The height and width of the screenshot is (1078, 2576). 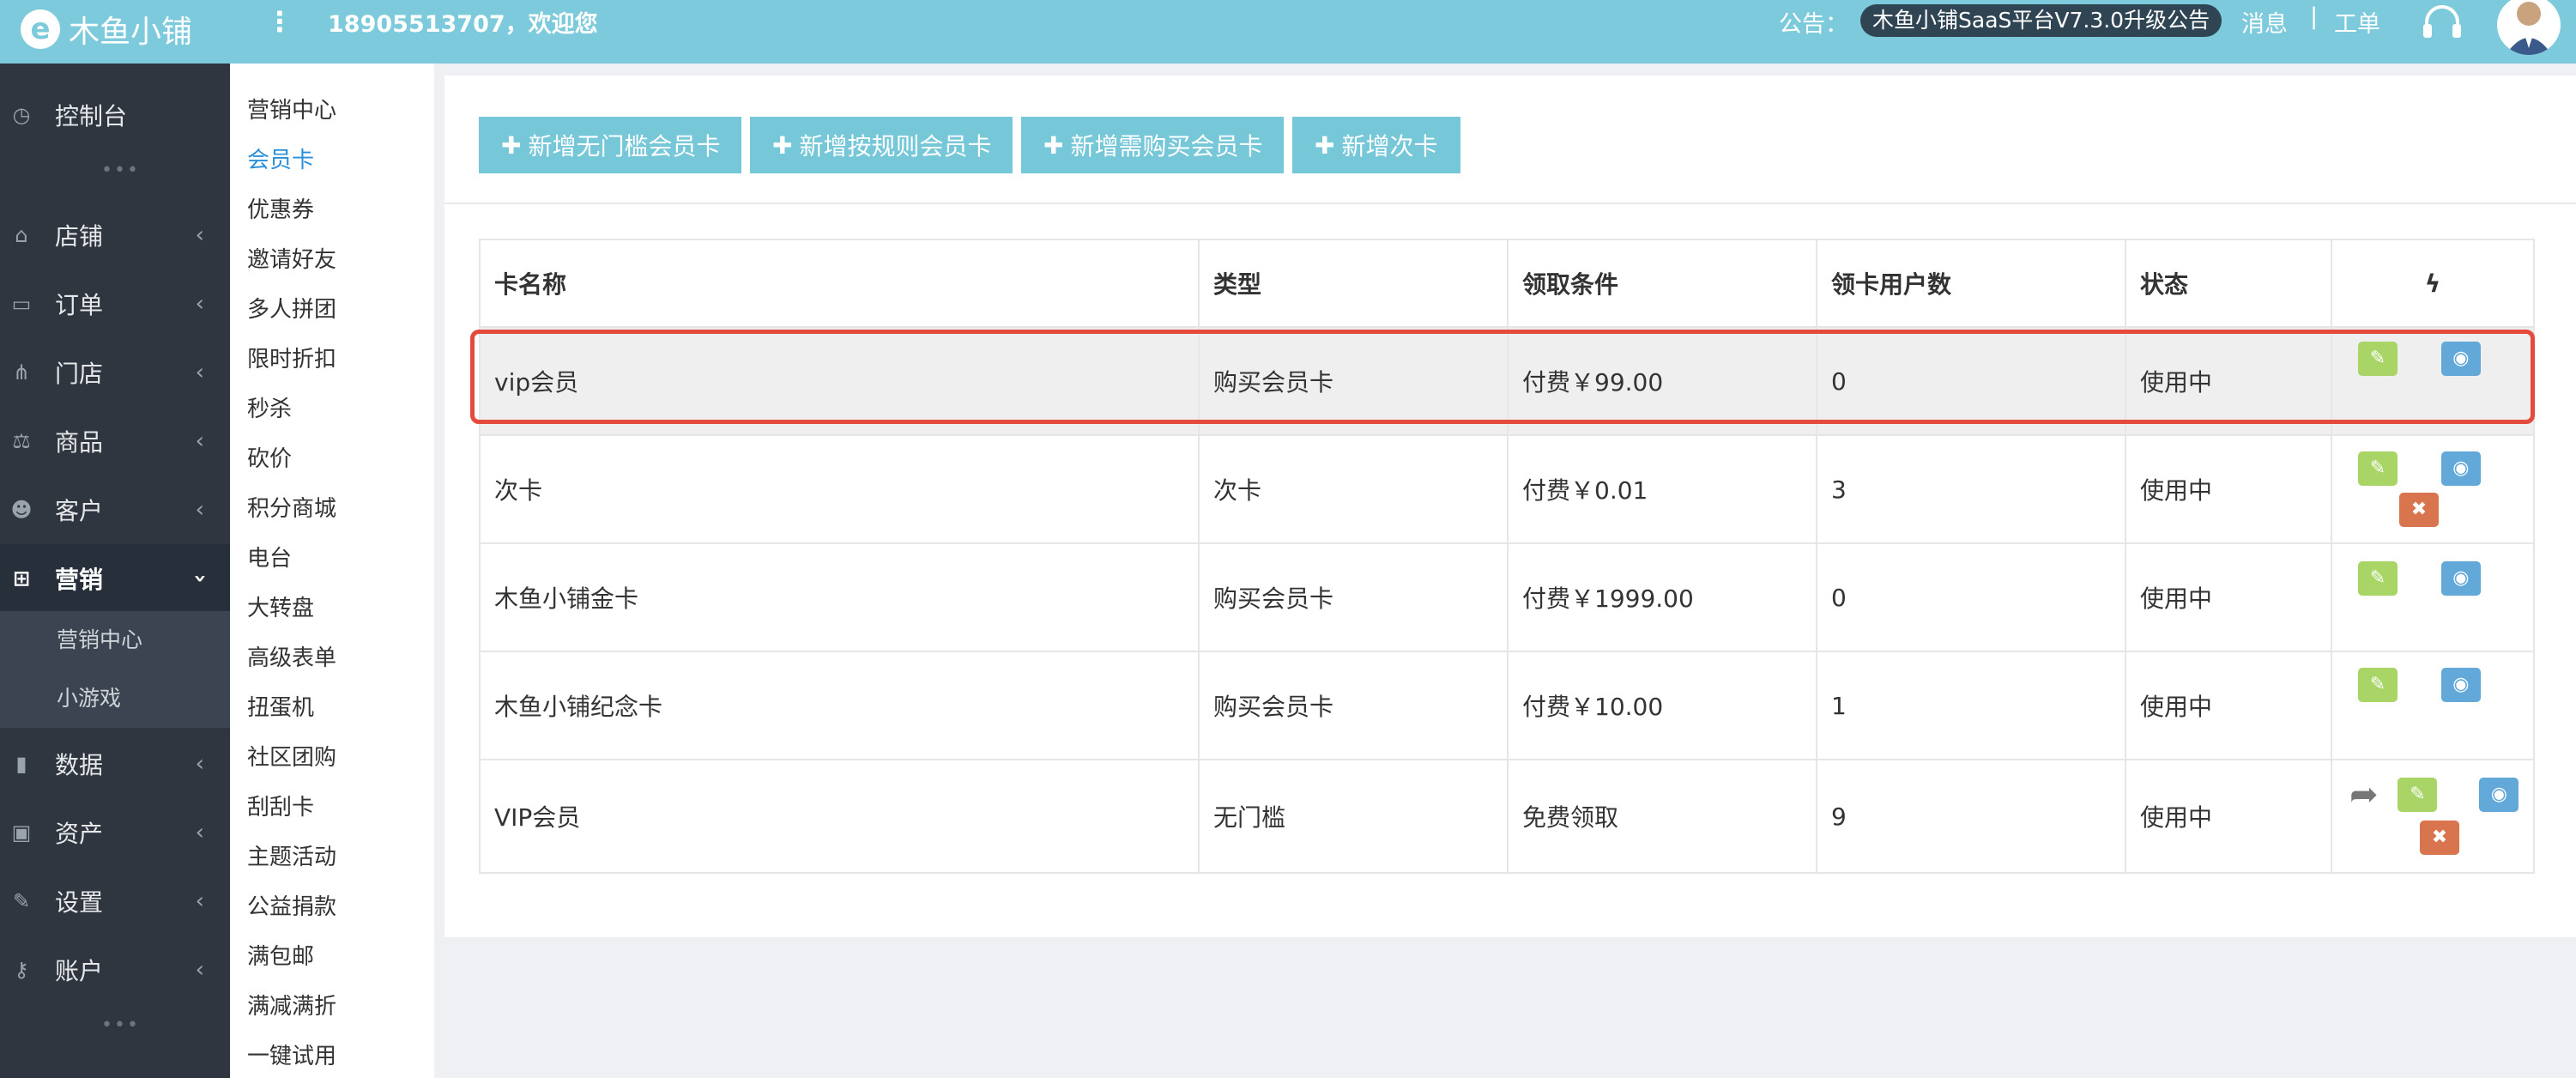 I want to click on branch-icon: ⋔, so click(x=21, y=372).